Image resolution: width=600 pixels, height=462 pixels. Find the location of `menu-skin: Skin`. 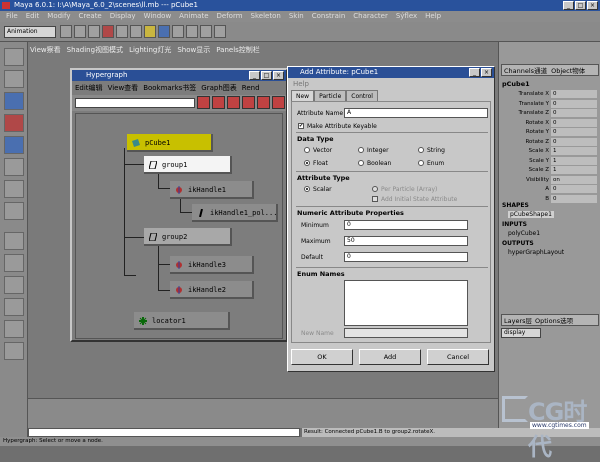

menu-skin: Skin is located at coordinates (296, 16).